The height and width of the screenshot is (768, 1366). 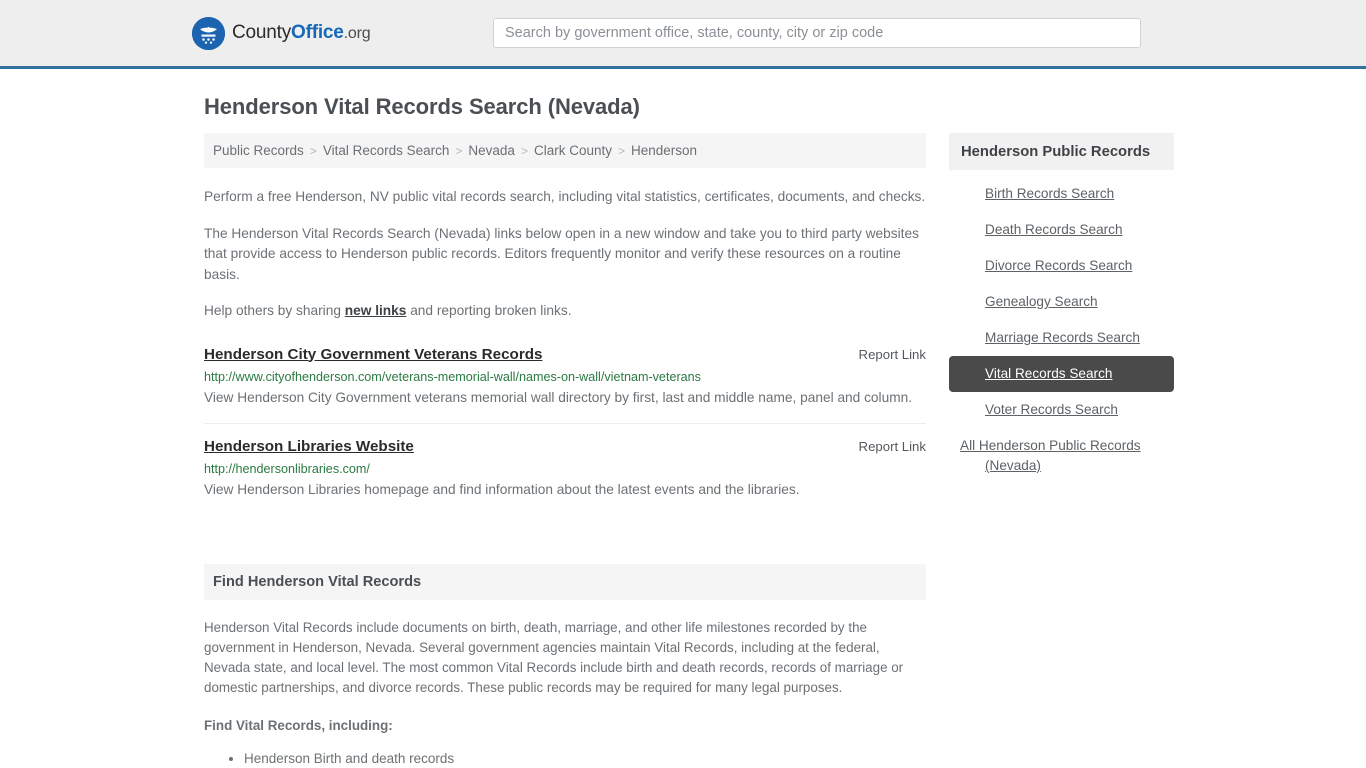 What do you see at coordinates (664, 150) in the screenshot?
I see `breadcrumb-item-henderson: Henderson` at bounding box center [664, 150].